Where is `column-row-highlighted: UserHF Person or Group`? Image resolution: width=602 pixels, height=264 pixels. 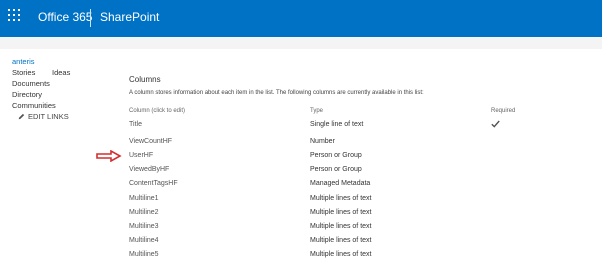
column-row-highlighted: UserHF Person or Group is located at coordinates (339, 158).